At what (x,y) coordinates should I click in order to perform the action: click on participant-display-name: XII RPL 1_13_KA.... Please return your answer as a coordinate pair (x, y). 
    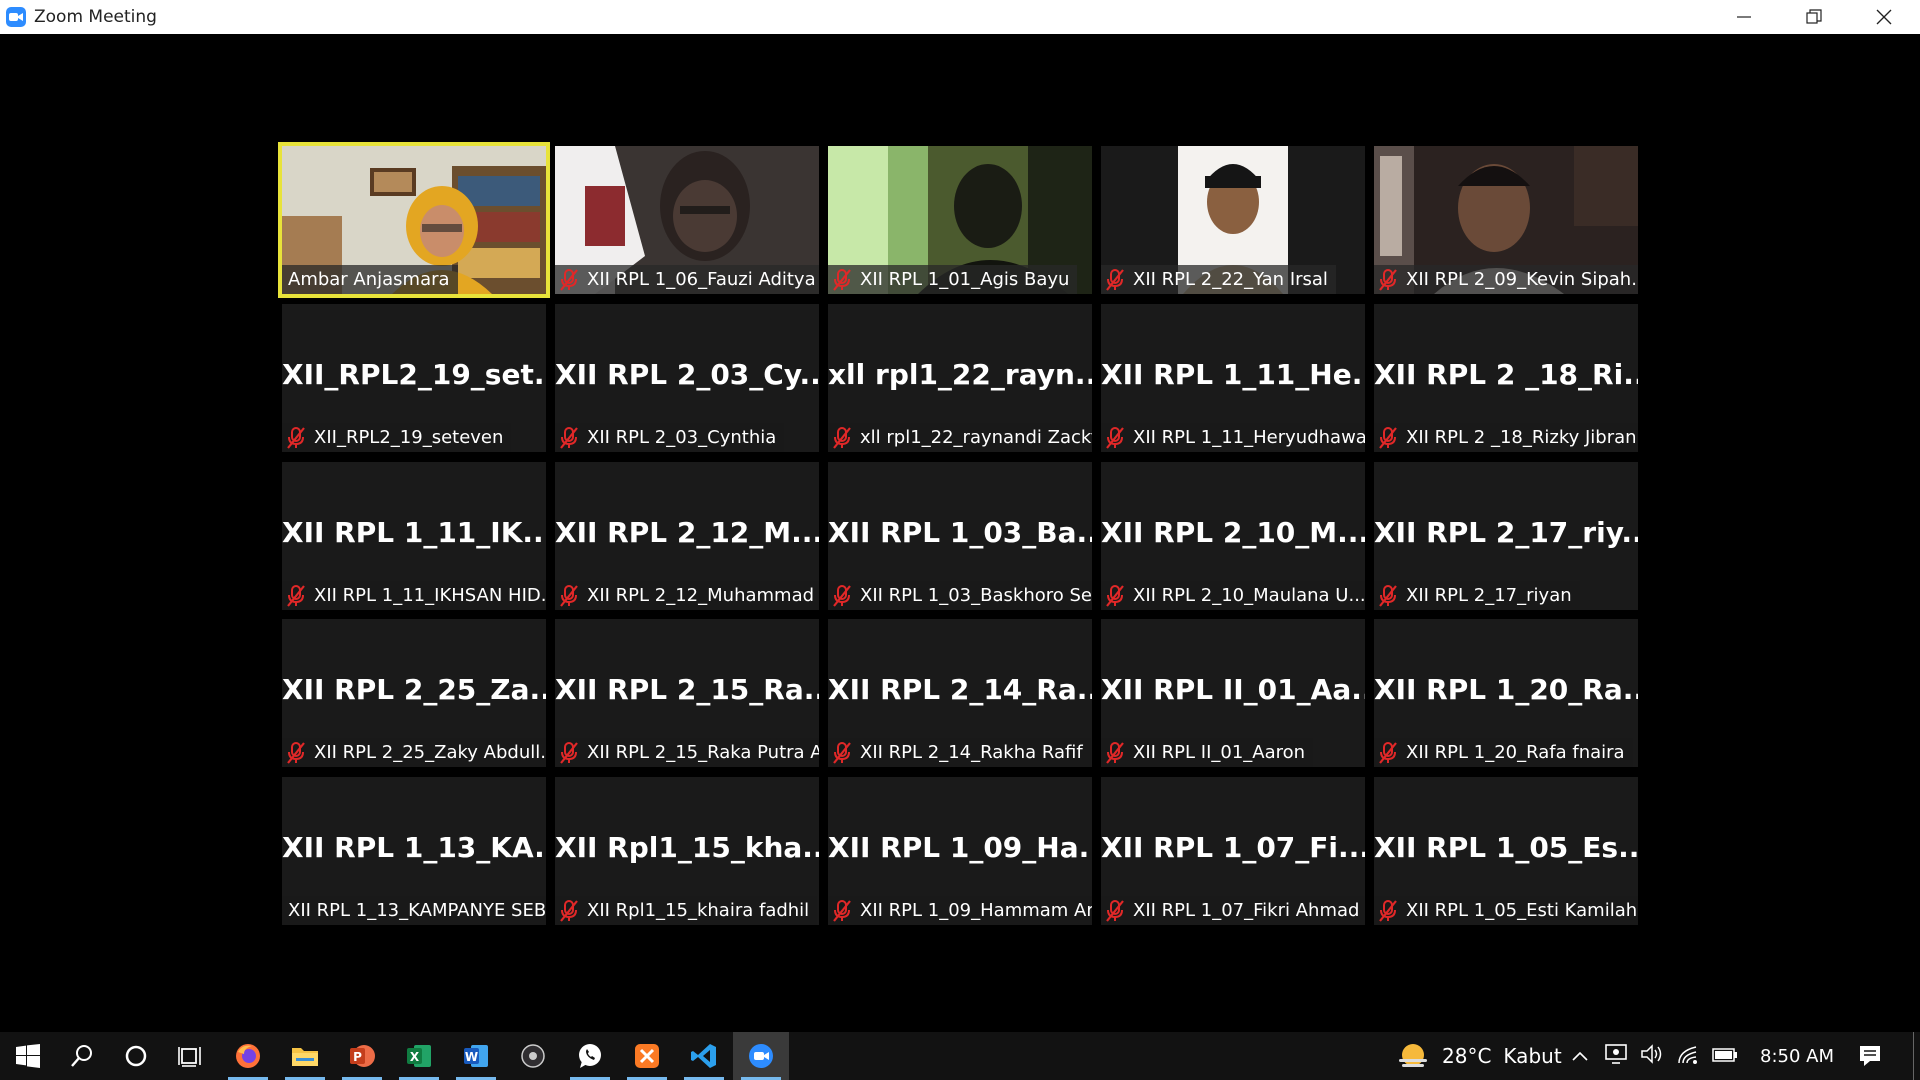
    Looking at the image, I should click on (414, 847).